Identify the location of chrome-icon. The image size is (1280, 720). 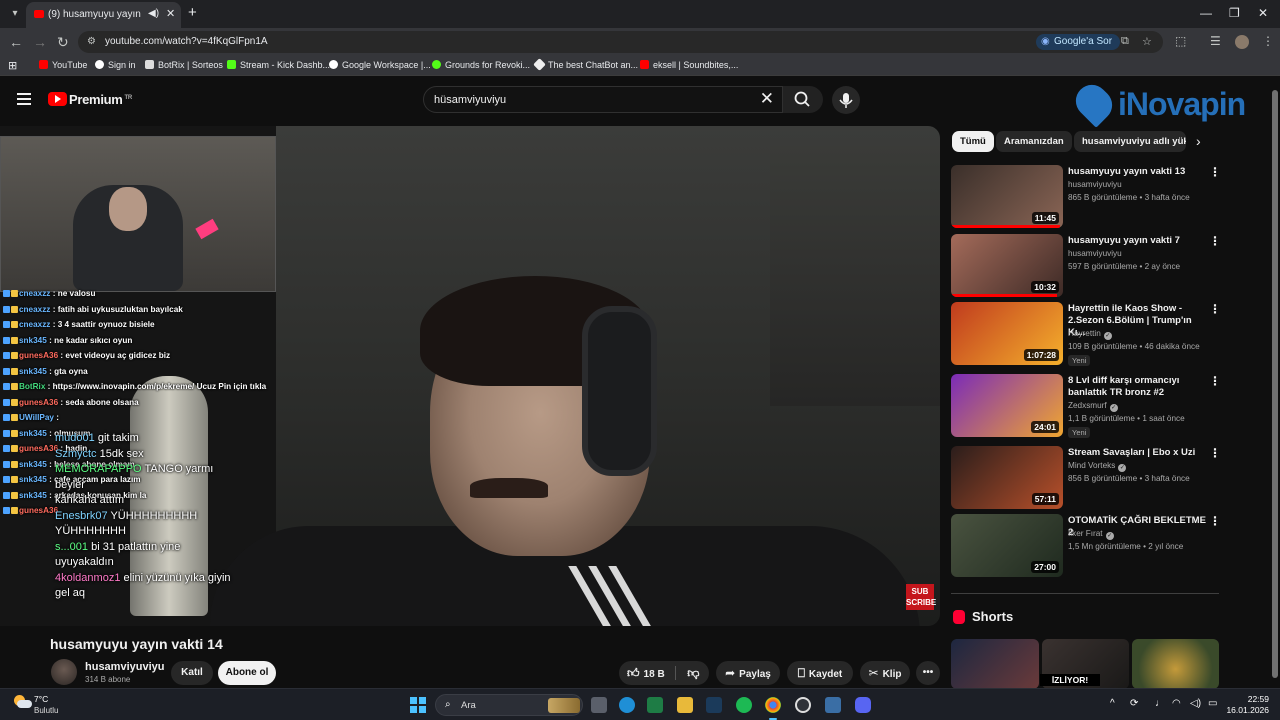
(773, 708).